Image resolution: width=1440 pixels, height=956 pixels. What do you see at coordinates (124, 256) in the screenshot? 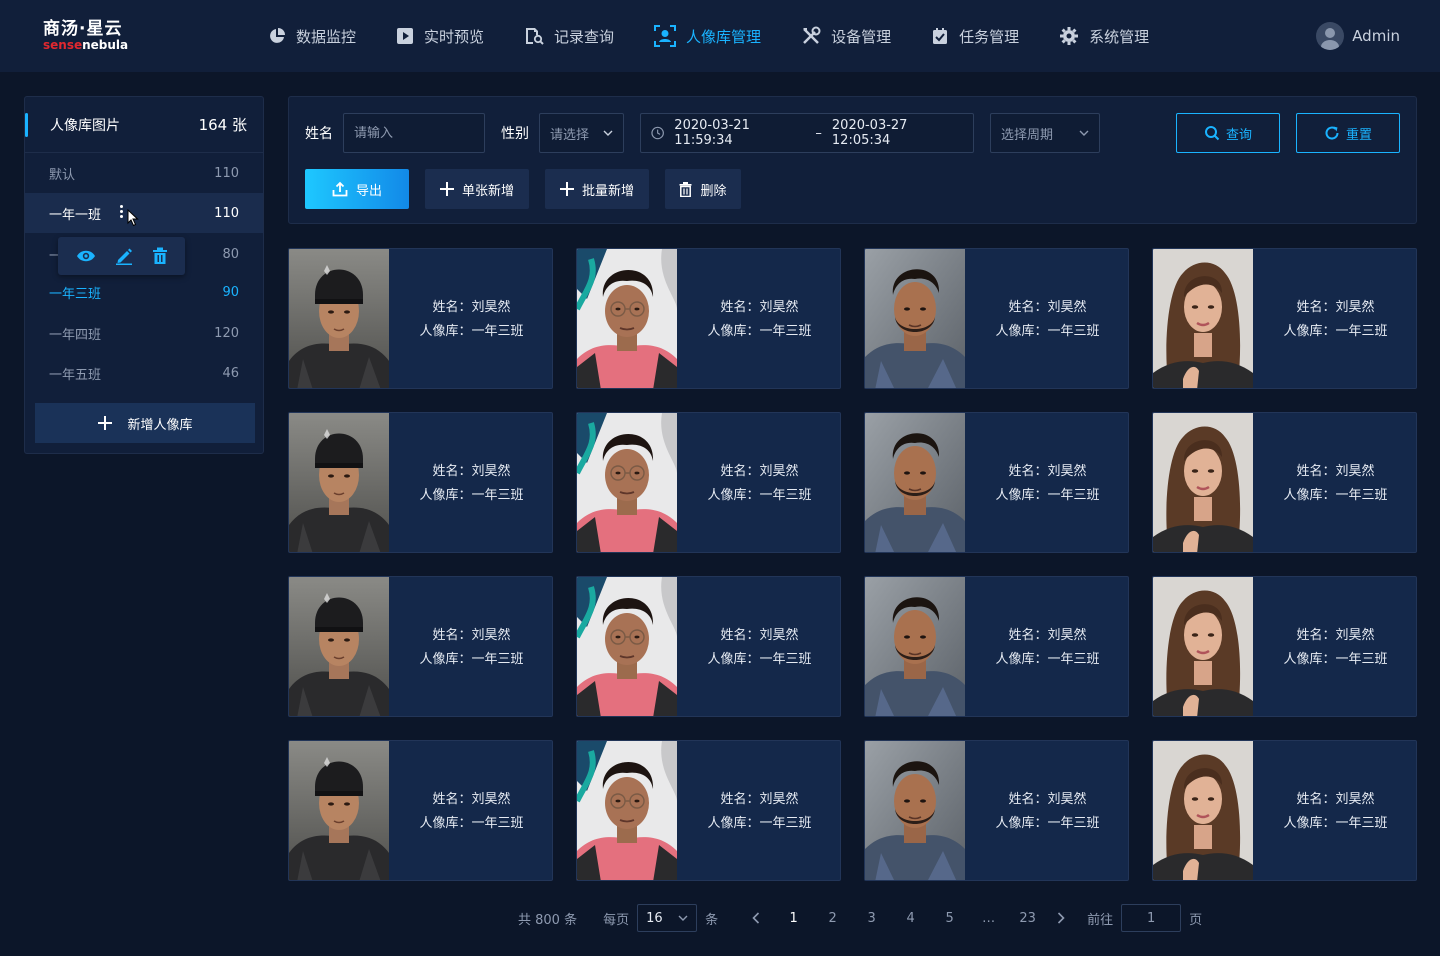
I see `edit-icon` at bounding box center [124, 256].